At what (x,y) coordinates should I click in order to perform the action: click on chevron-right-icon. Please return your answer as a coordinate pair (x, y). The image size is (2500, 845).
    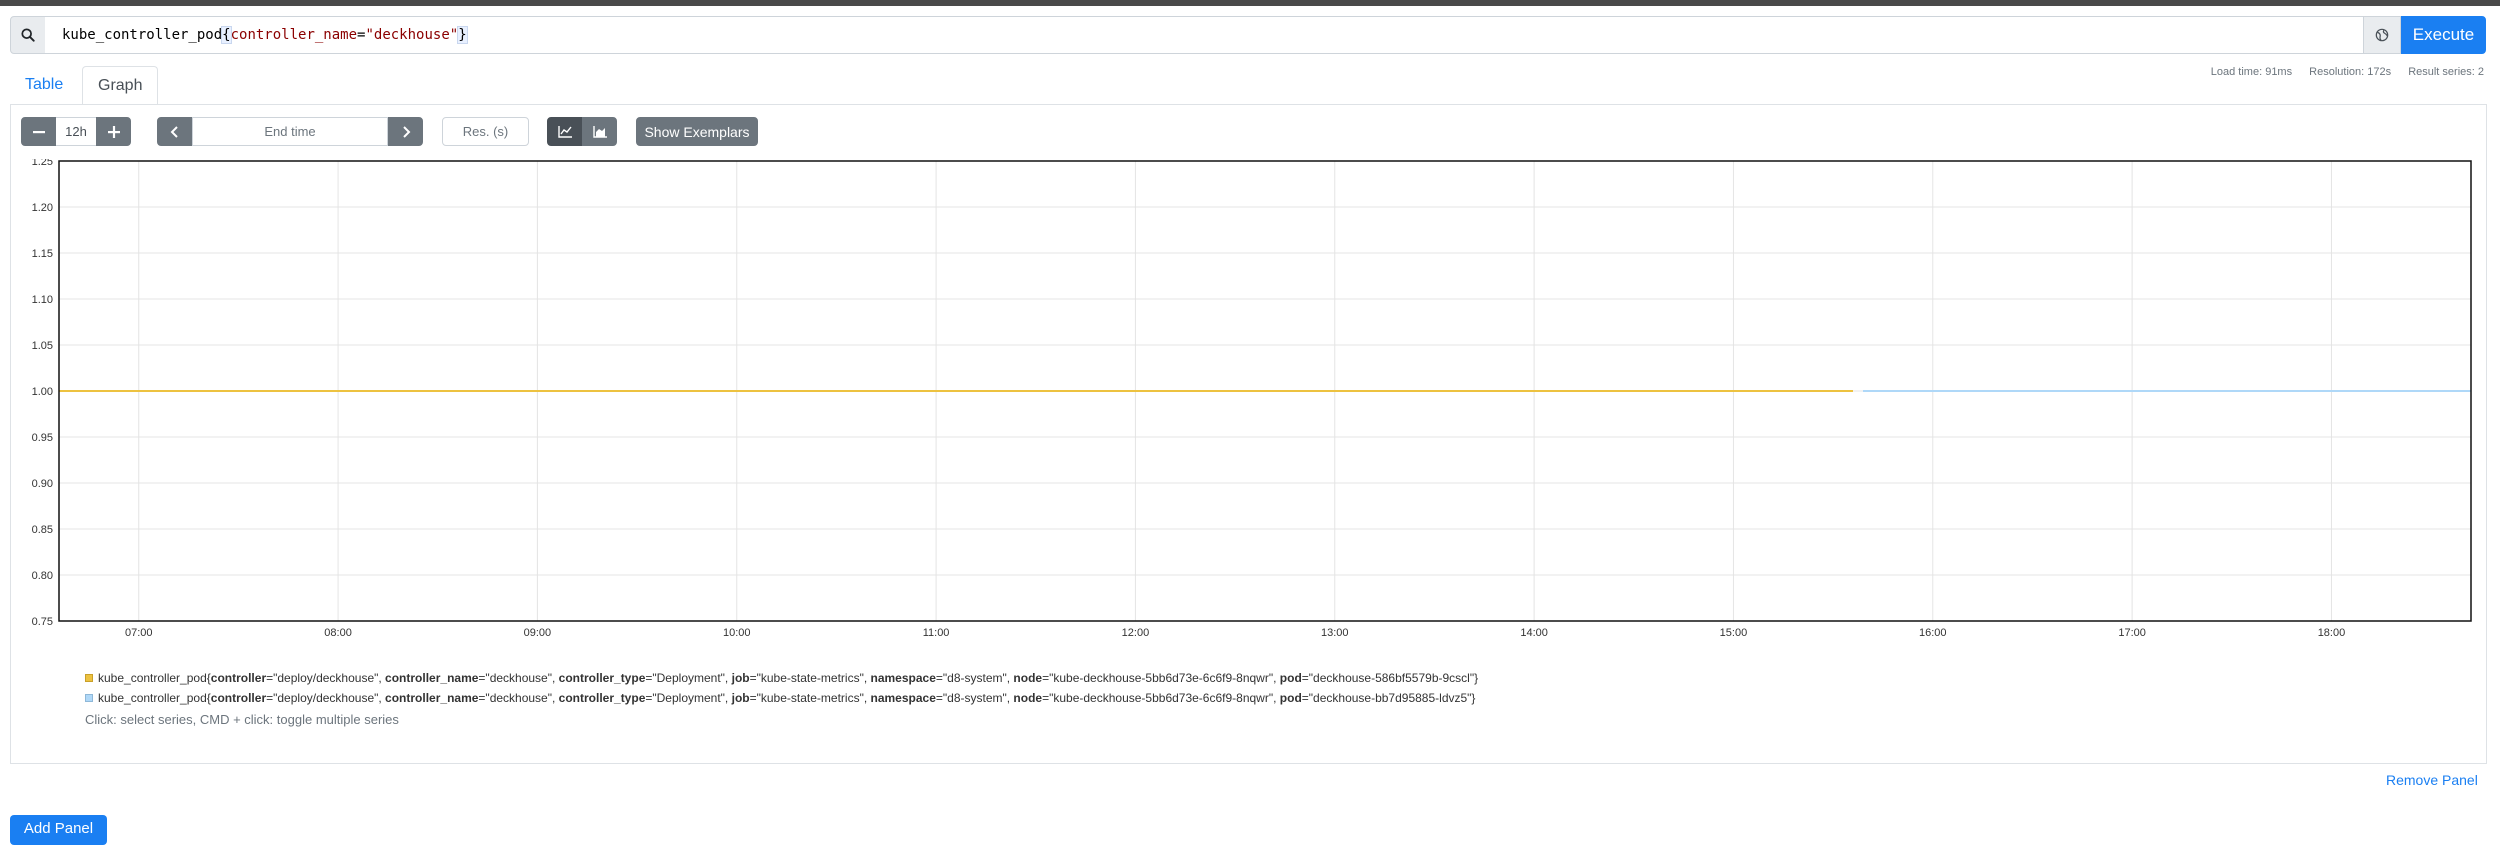
    Looking at the image, I should click on (406, 131).